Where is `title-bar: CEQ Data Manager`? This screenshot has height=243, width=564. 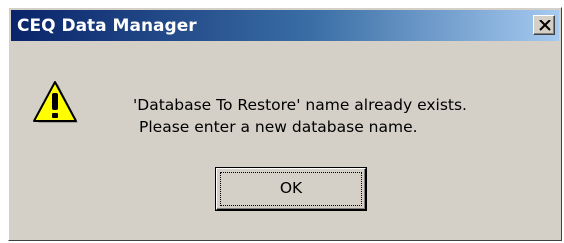 title-bar: CEQ Data Manager is located at coordinates (285, 25).